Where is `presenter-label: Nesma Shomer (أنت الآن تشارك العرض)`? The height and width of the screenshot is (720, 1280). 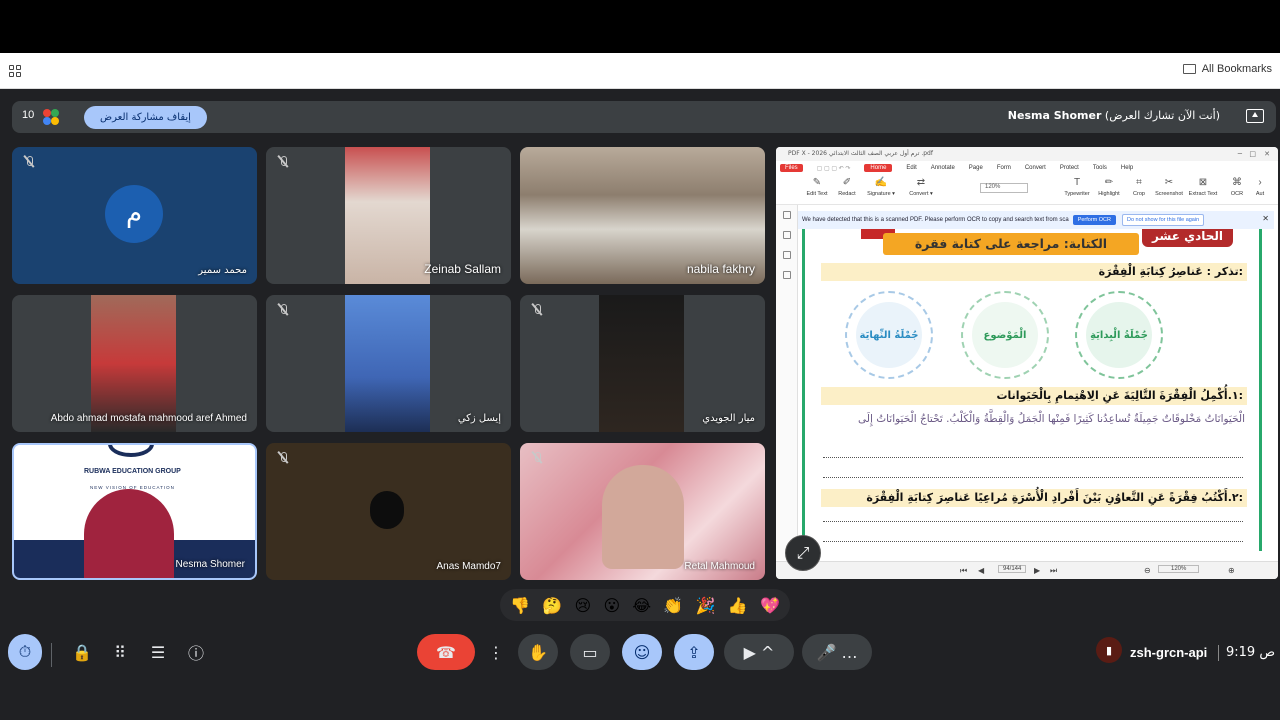 presenter-label: Nesma Shomer (أنت الآن تشارك العرض) is located at coordinates (1114, 115).